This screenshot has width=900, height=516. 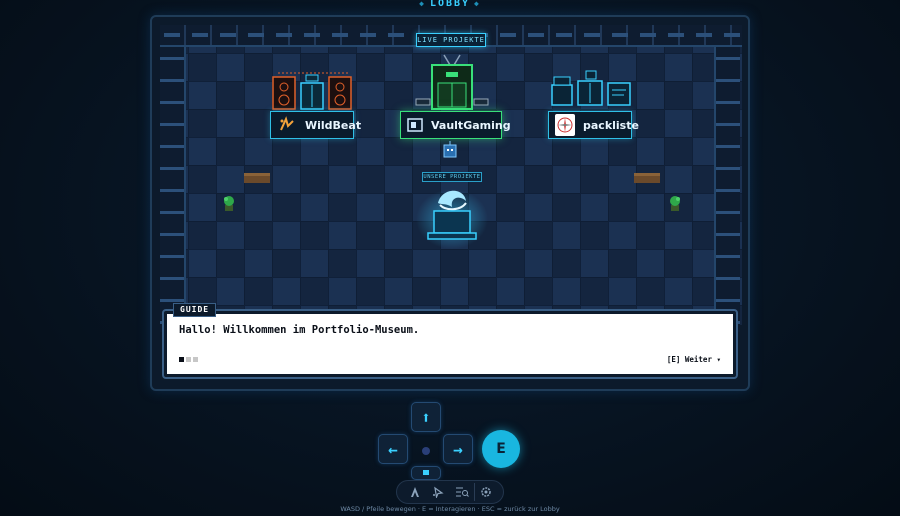 I want to click on dialog-text: Hallo! Willkommen im Portfolio-Museum., so click(x=299, y=330).